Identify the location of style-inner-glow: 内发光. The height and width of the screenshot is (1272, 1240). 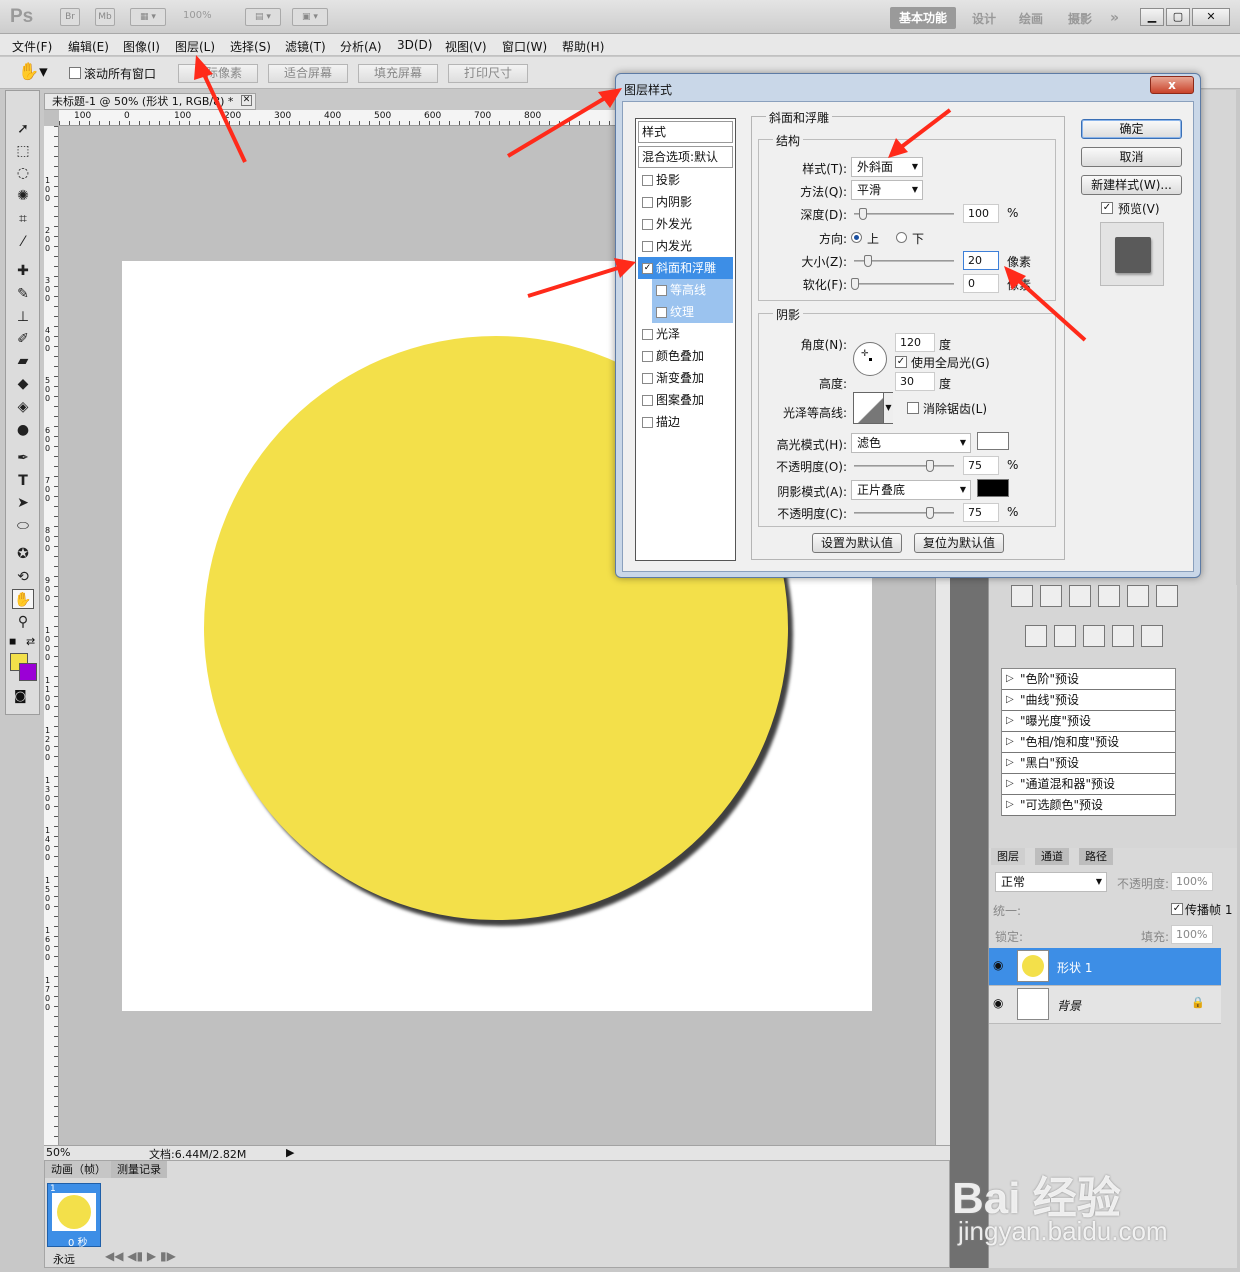
(685, 246).